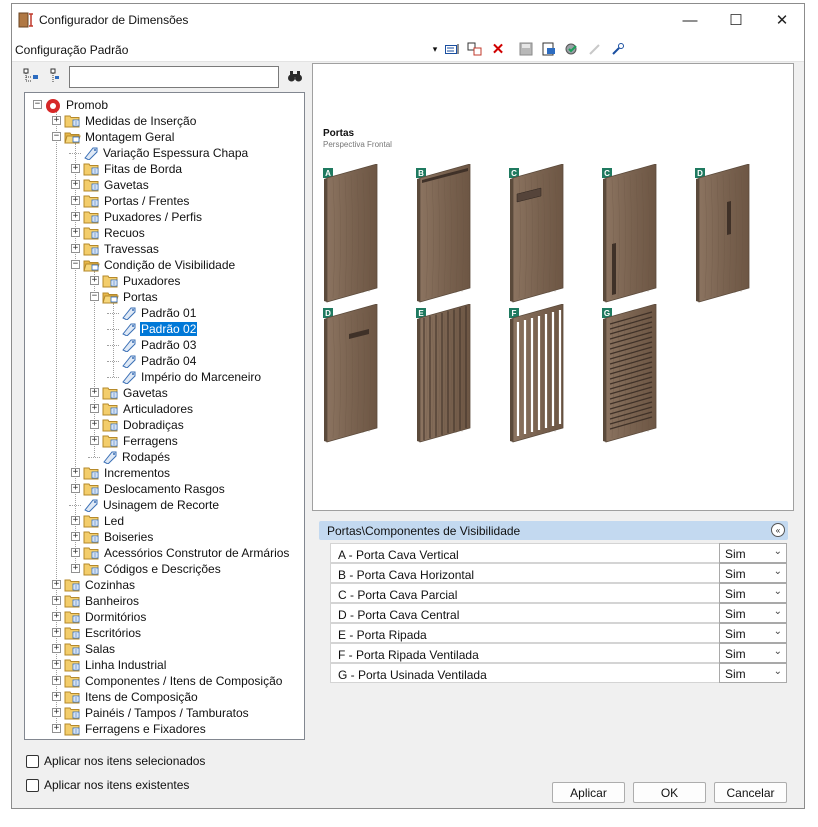 The height and width of the screenshot is (827, 818). Describe the element at coordinates (77, 105) in the screenshot. I see `tree-folder-node: Promob` at that location.